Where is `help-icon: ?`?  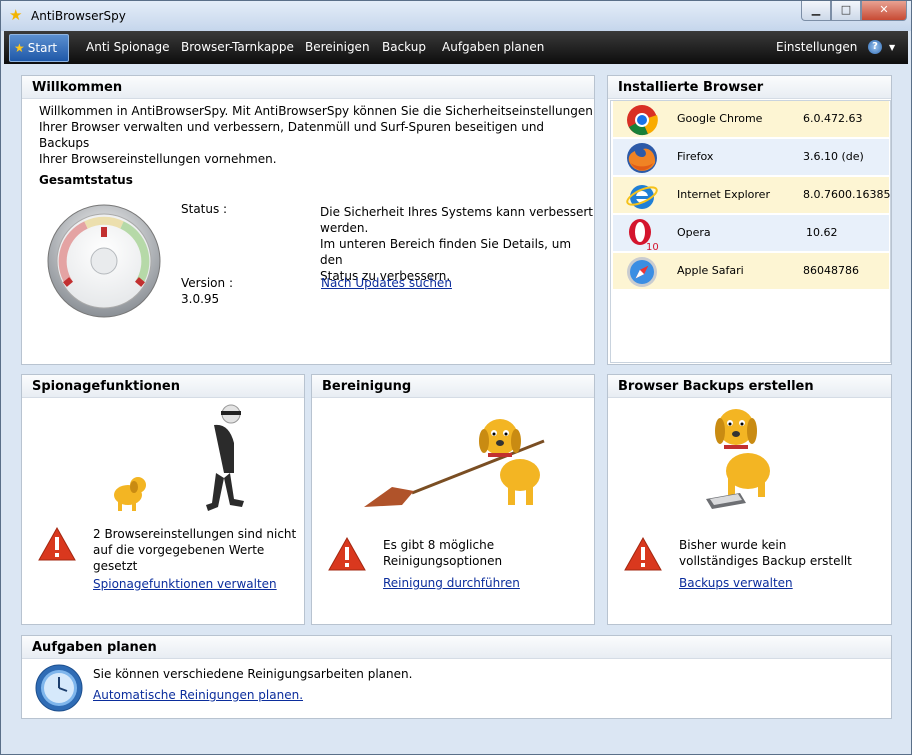
help-icon: ? is located at coordinates (875, 47).